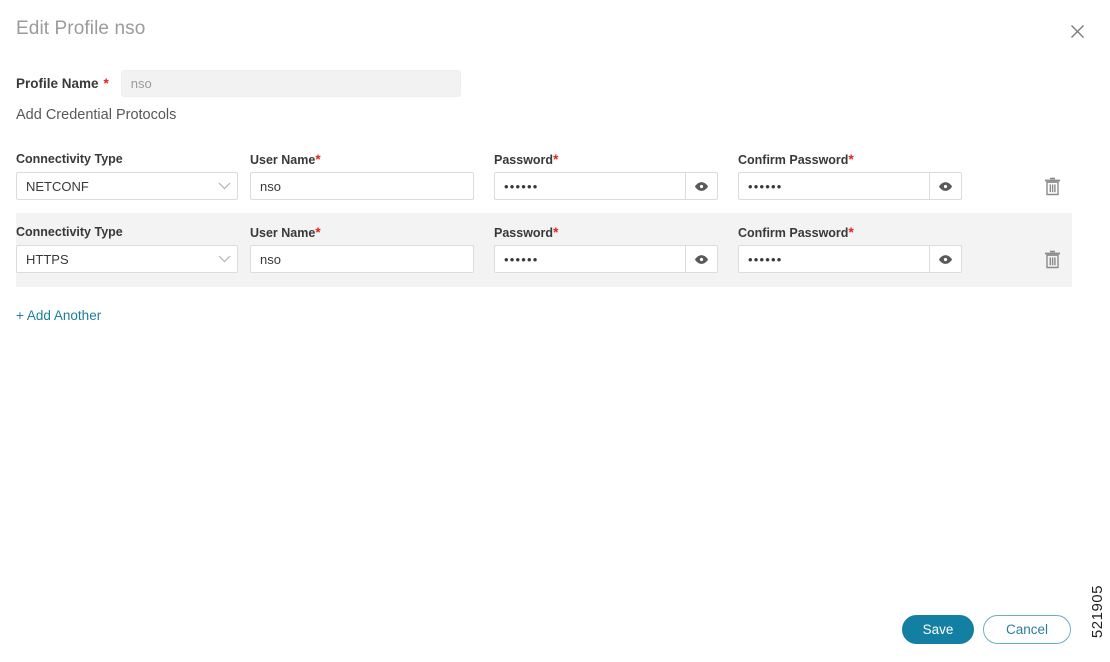  I want to click on dialog-header: Edit Profile nso, so click(555, 28).